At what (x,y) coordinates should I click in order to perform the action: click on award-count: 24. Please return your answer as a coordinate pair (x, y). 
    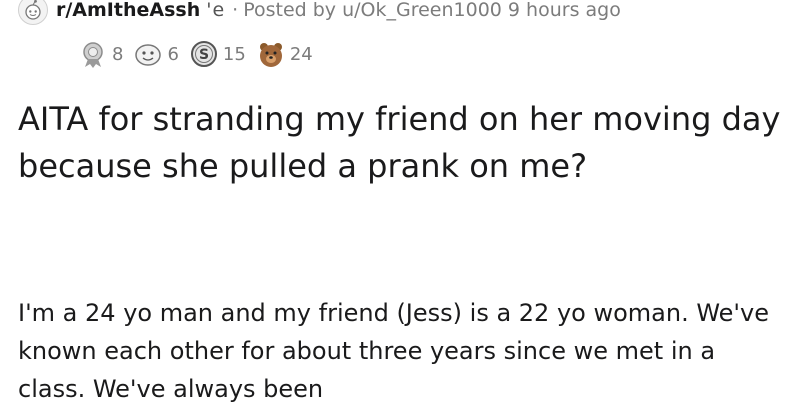
    Looking at the image, I should click on (301, 54).